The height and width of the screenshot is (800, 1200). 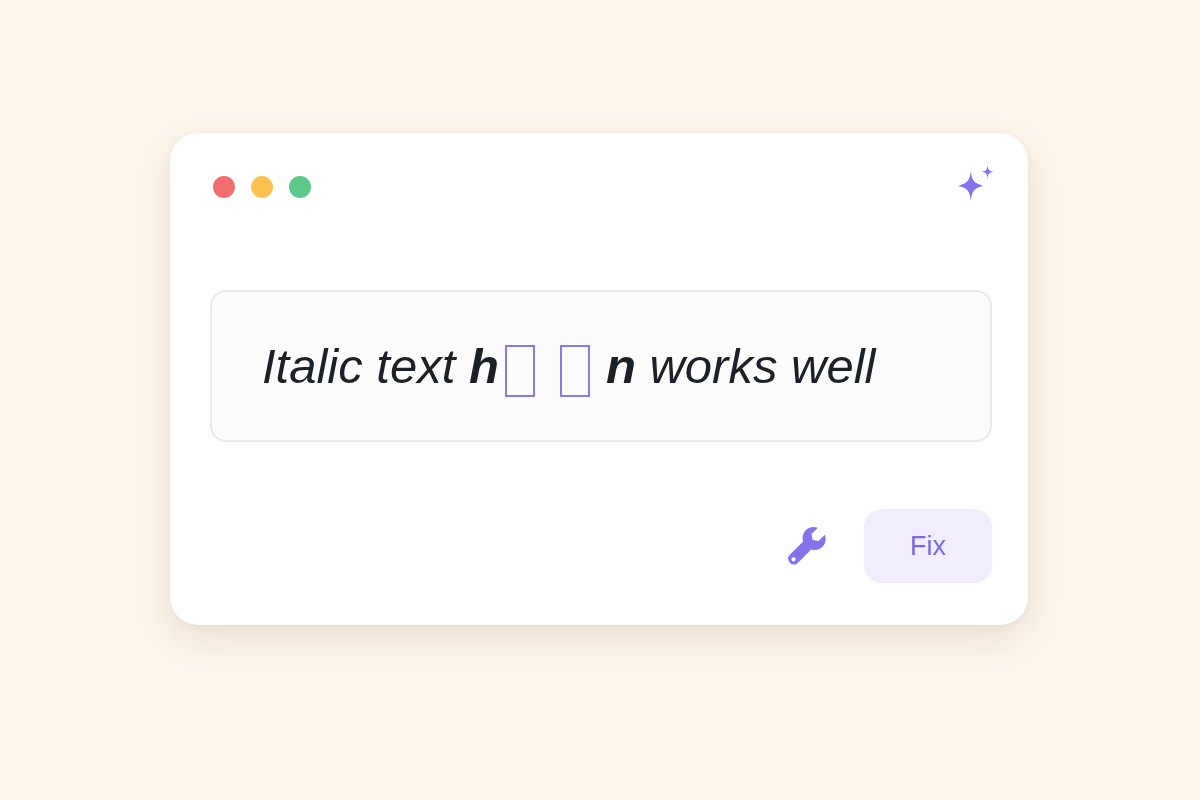 What do you see at coordinates (380, 366) in the screenshot?
I see `text-run: Italic text h` at bounding box center [380, 366].